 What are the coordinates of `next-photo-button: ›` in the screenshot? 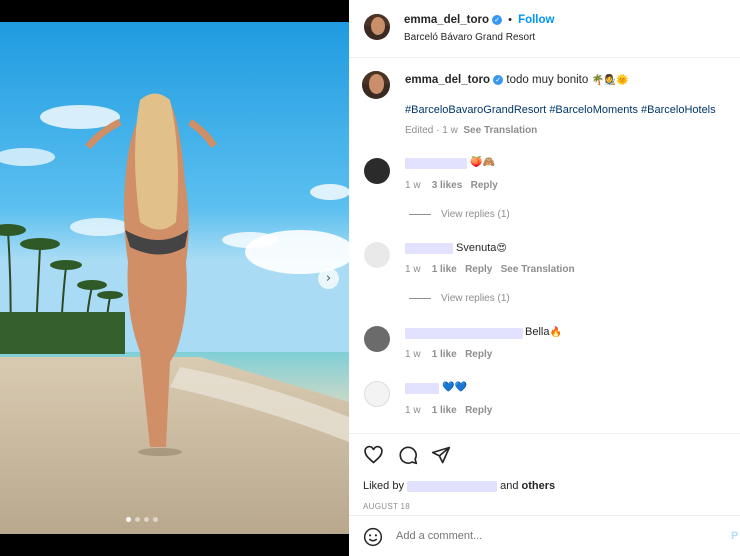 It's located at (328, 278).